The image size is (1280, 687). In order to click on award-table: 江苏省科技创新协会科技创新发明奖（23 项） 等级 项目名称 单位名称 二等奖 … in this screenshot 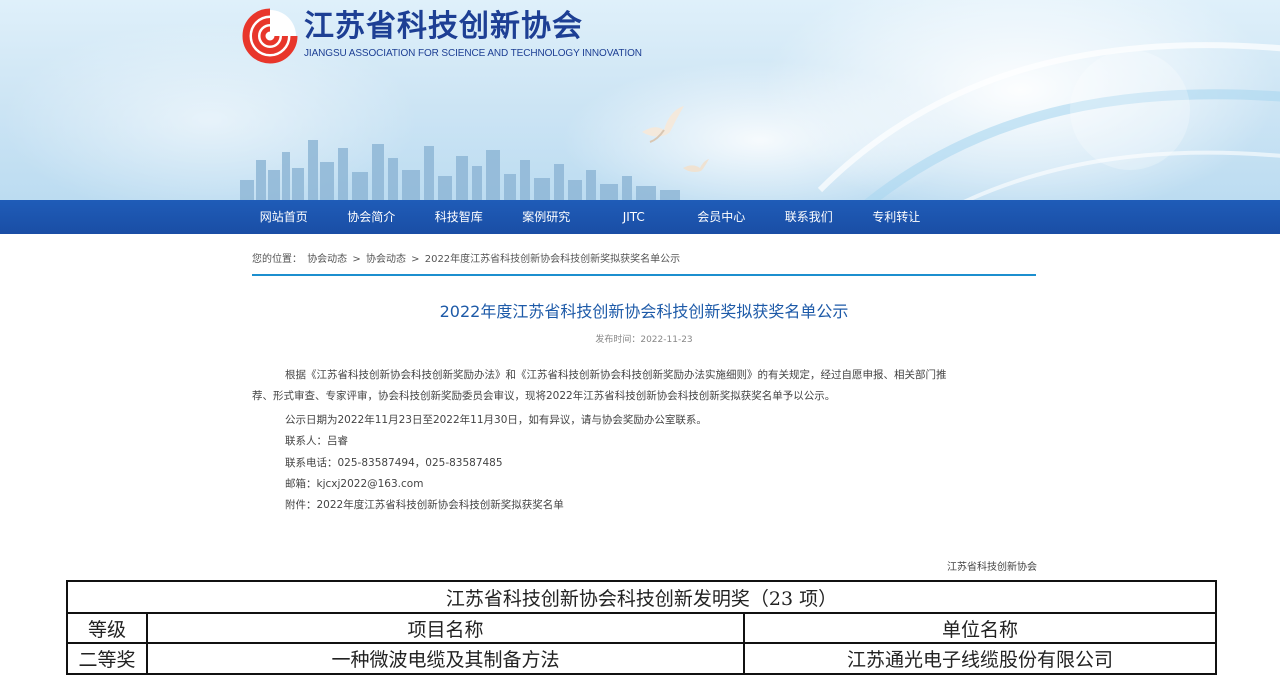, I will do `click(641, 627)`.